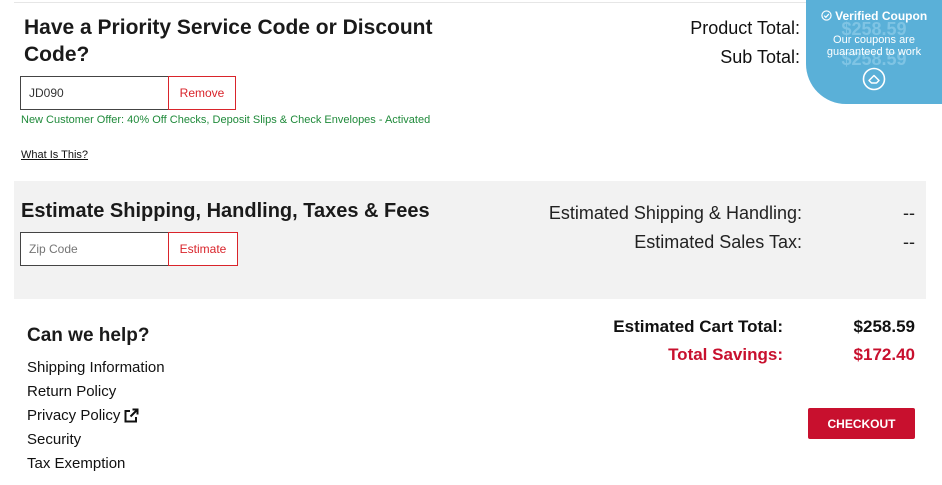  I want to click on help-heading: Can we help?, so click(88, 335).